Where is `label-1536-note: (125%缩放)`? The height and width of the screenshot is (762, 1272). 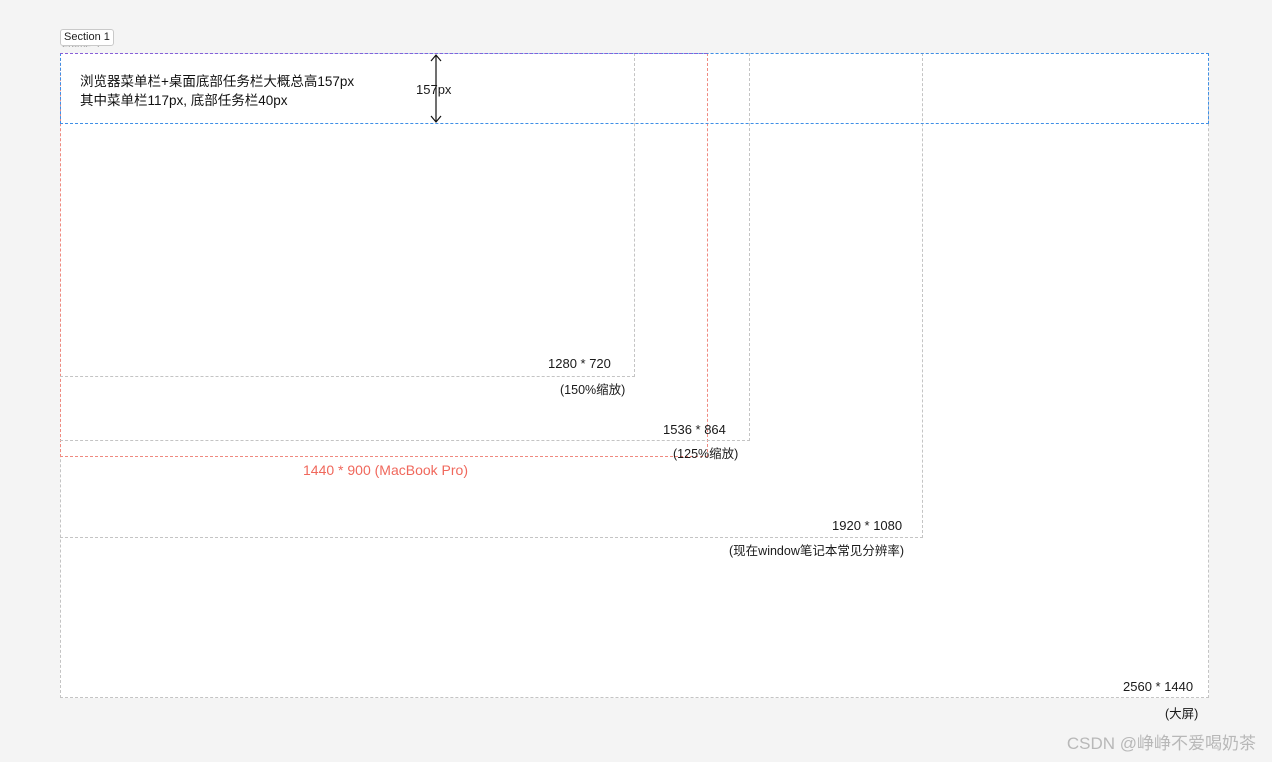
label-1536-note: (125%缩放) is located at coordinates (706, 454).